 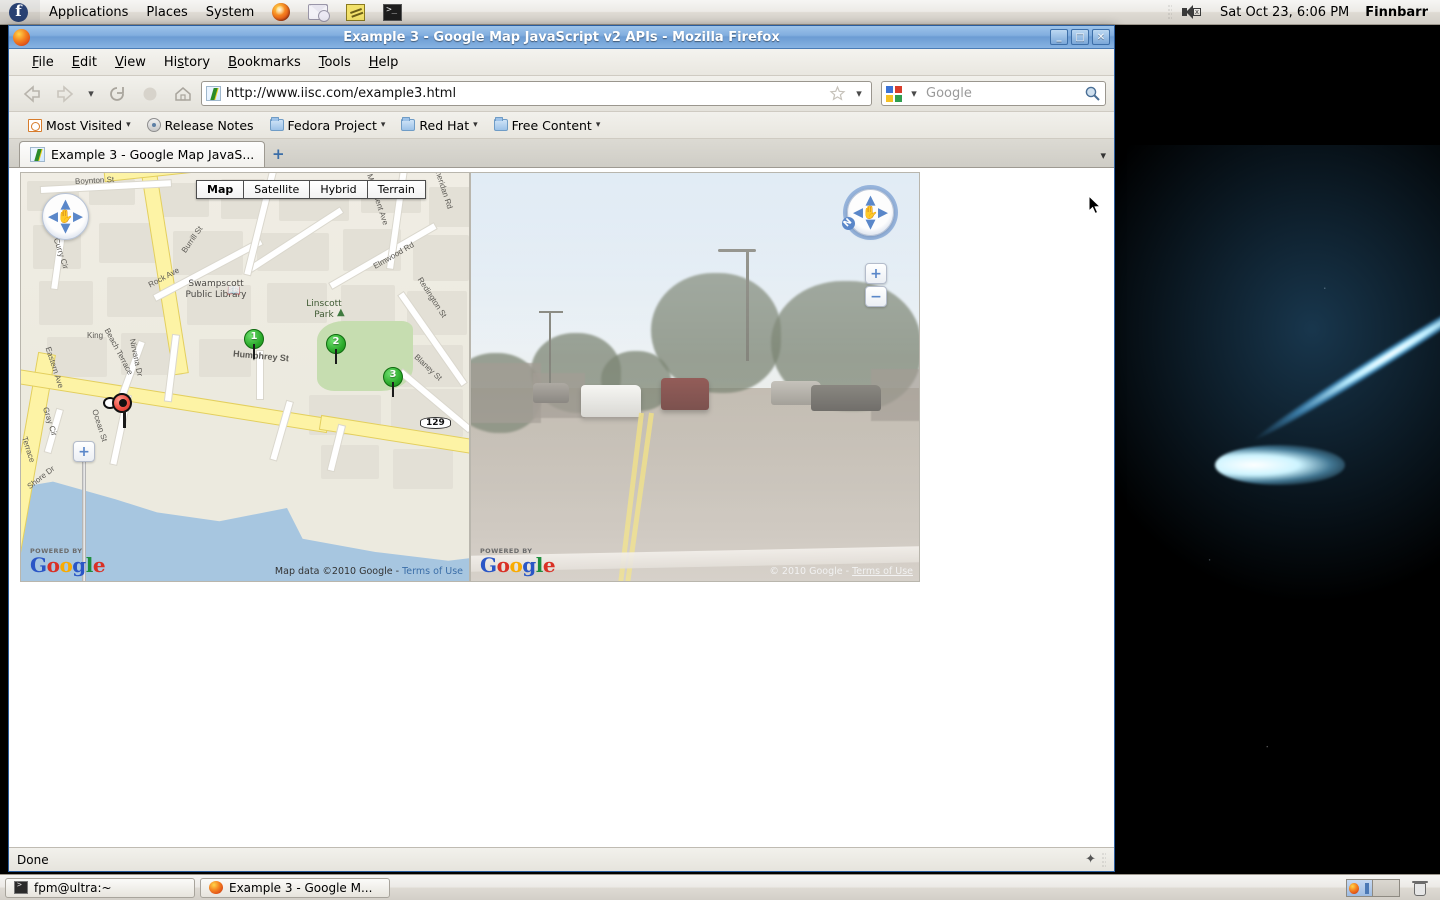 I want to click on forward-button, so click(x=65, y=94).